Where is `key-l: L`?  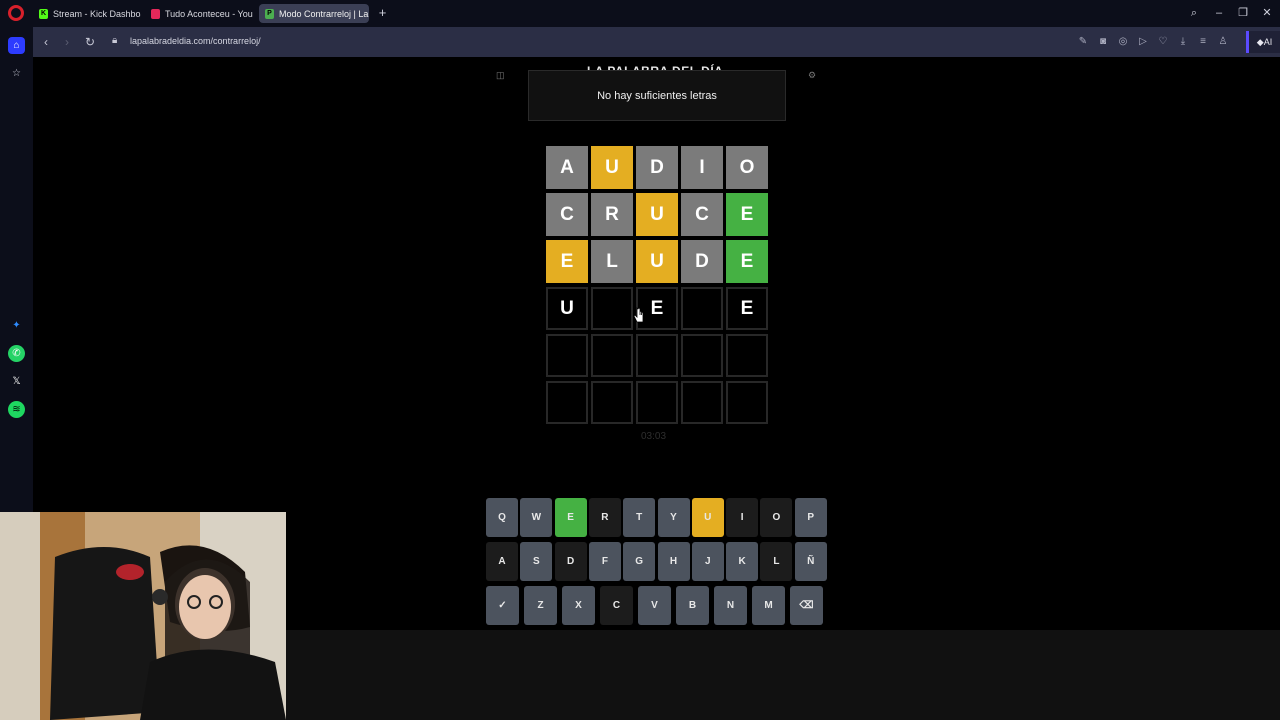
key-l: L is located at coordinates (776, 561).